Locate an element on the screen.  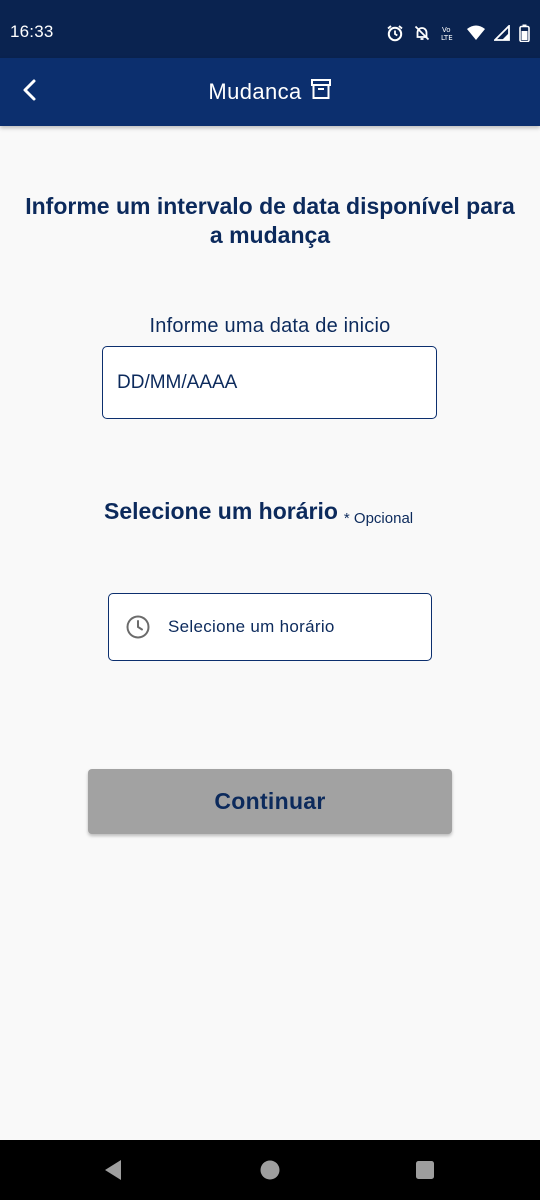
continue-button: Continuar is located at coordinates (270, 801).